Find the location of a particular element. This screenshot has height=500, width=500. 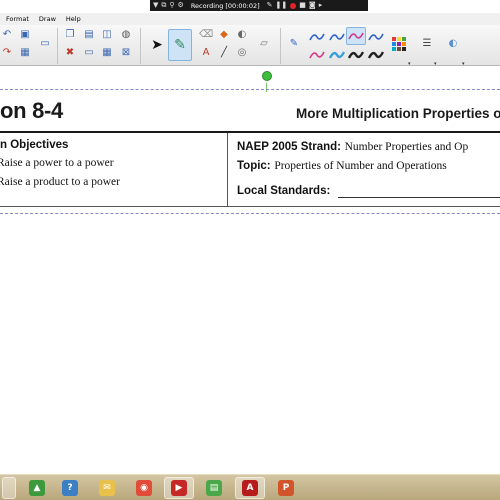

taskbar-app-7: A is located at coordinates (250, 488).